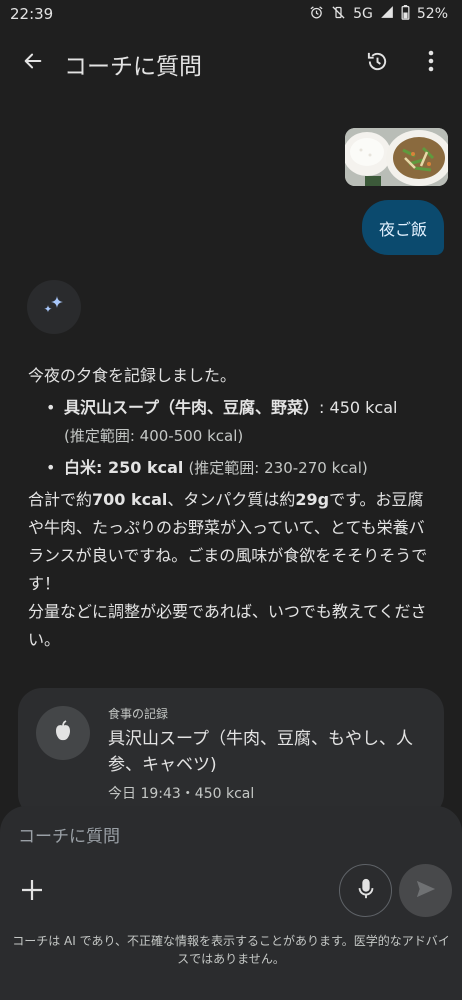 This screenshot has height=1000, width=462. I want to click on plus-icon, so click(32, 892).